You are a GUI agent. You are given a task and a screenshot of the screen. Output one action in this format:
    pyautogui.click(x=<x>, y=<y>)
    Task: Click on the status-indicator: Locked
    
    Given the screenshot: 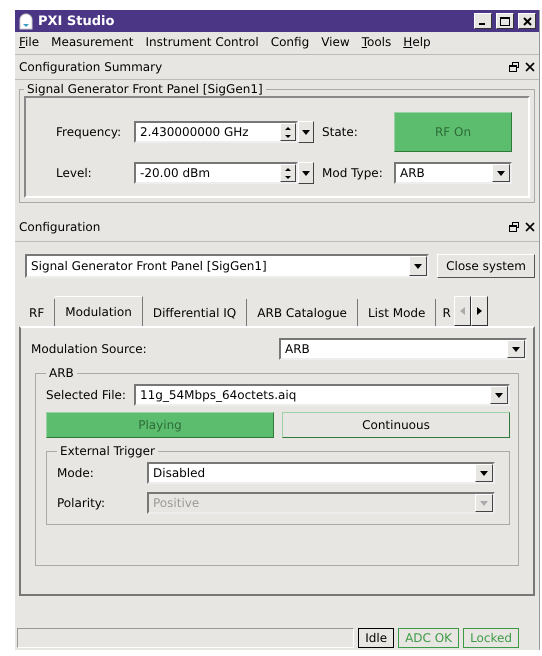 What is the action you would take?
    pyautogui.click(x=491, y=638)
    